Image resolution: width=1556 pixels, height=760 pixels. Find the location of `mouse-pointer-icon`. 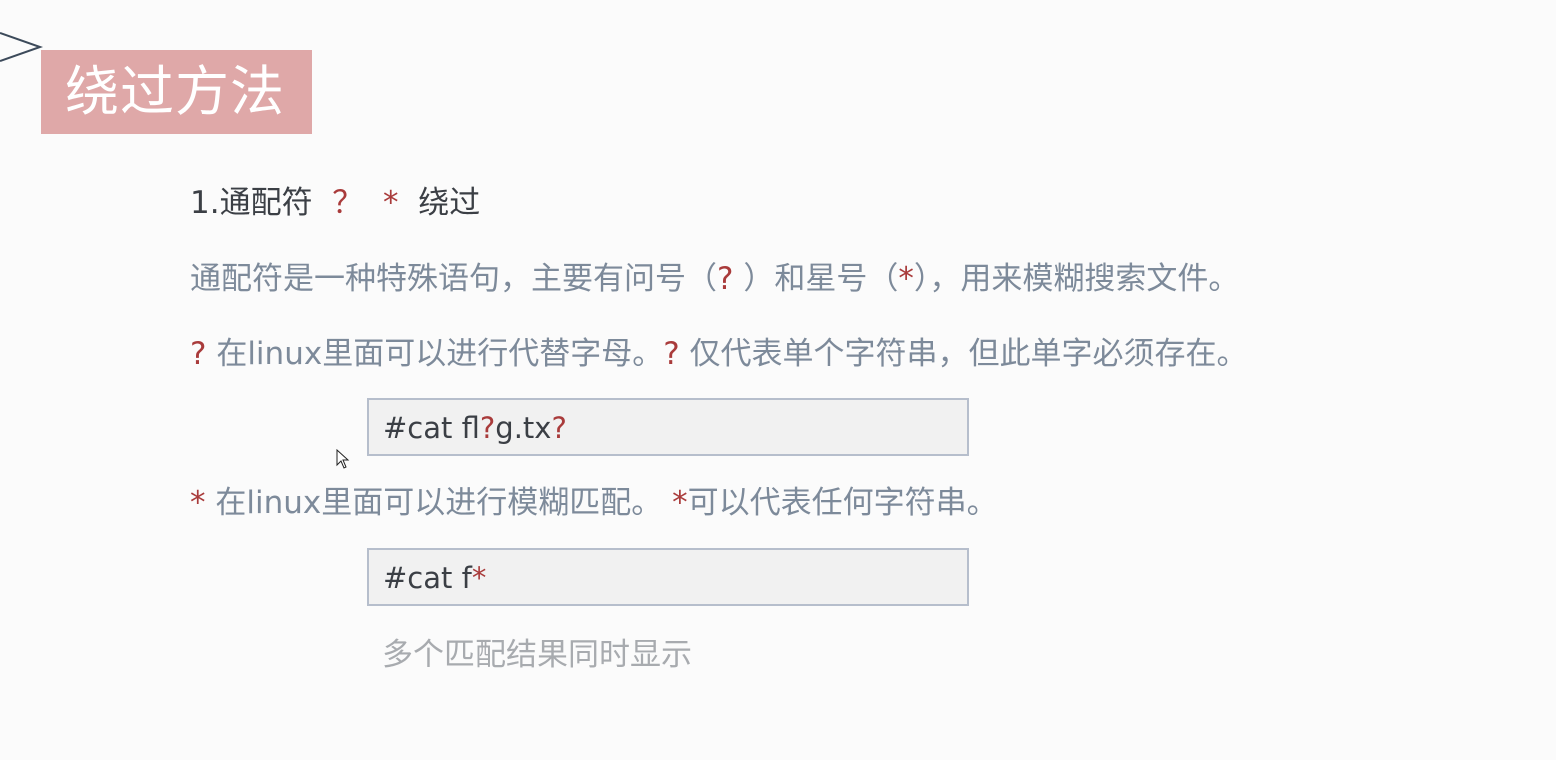

mouse-pointer-icon is located at coordinates (343, 459).